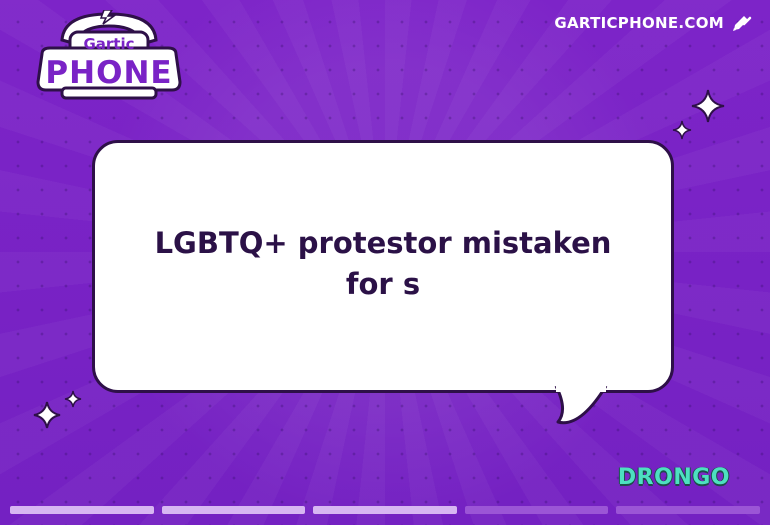  I want to click on logo-bottom-word: PHONE, so click(108, 73).